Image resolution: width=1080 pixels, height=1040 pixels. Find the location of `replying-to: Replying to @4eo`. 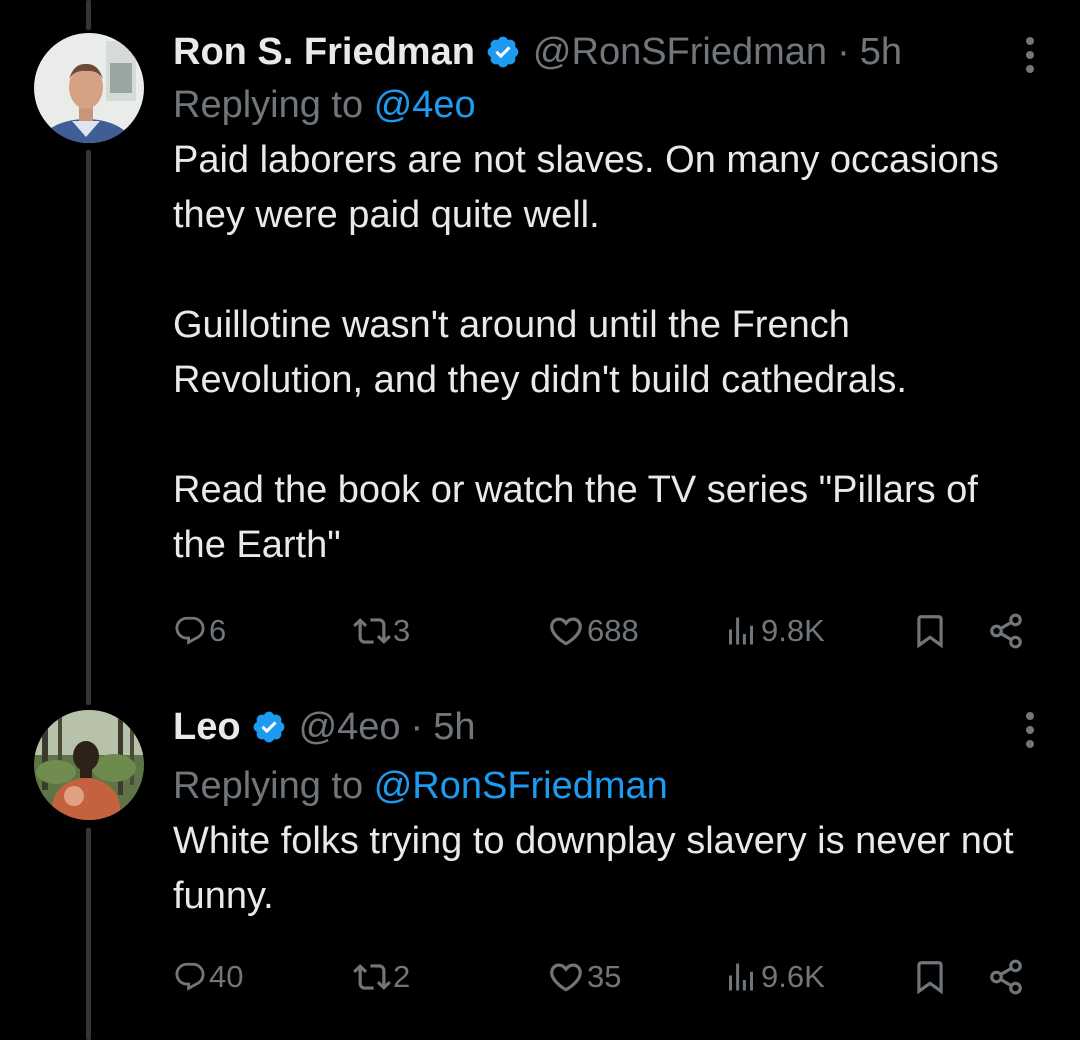

replying-to: Replying to @4eo is located at coordinates (606, 105).